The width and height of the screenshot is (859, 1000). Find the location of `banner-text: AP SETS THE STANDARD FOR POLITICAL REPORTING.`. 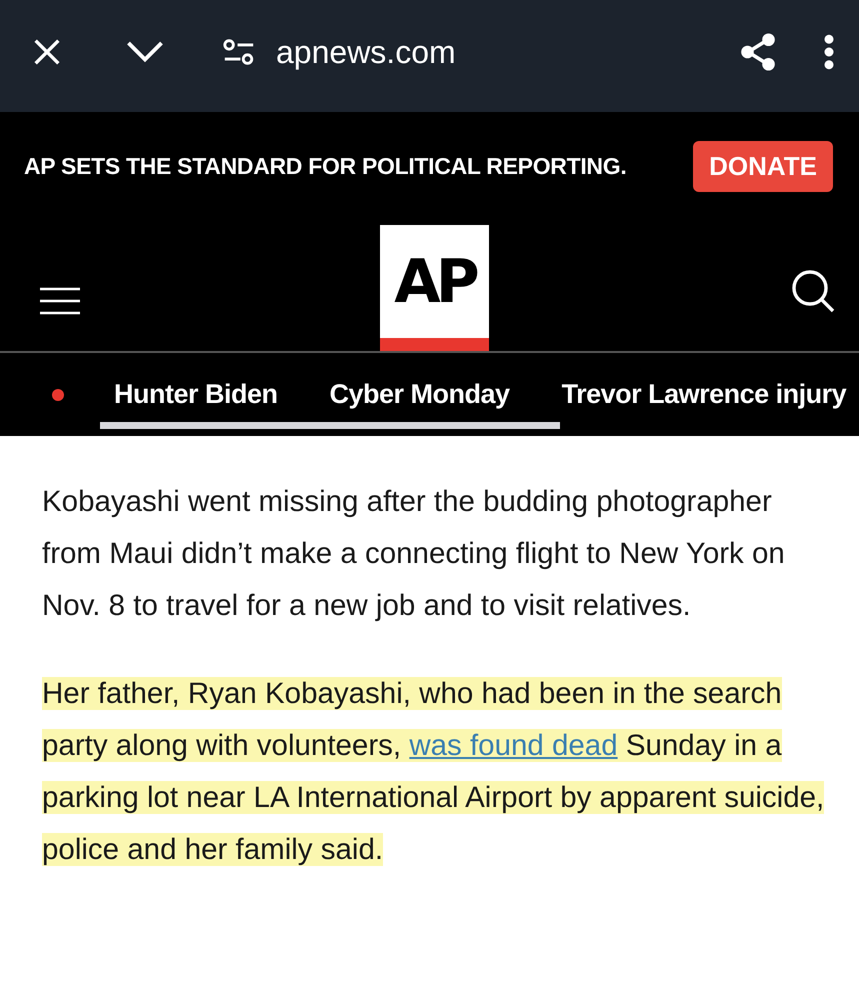

banner-text: AP SETS THE STANDARD FOR POLITICAL REPORTING. is located at coordinates (325, 166).